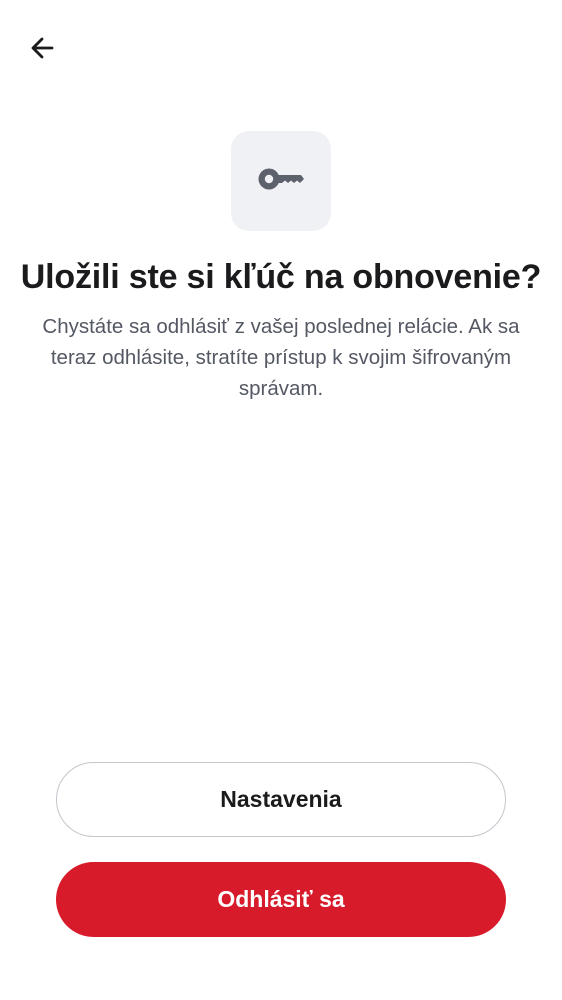  Describe the element at coordinates (281, 799) in the screenshot. I see `settings-button: Nastavenia` at that location.